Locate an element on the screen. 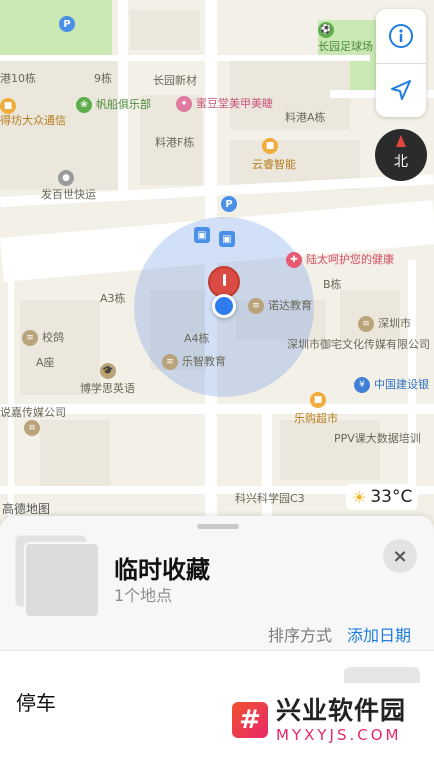 This screenshot has width=434, height=757. poi-label: 诺达教育 is located at coordinates (290, 305).